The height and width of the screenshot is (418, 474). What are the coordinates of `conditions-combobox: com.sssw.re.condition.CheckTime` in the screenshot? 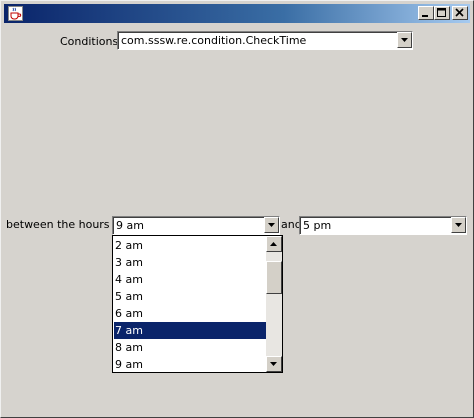 It's located at (265, 40).